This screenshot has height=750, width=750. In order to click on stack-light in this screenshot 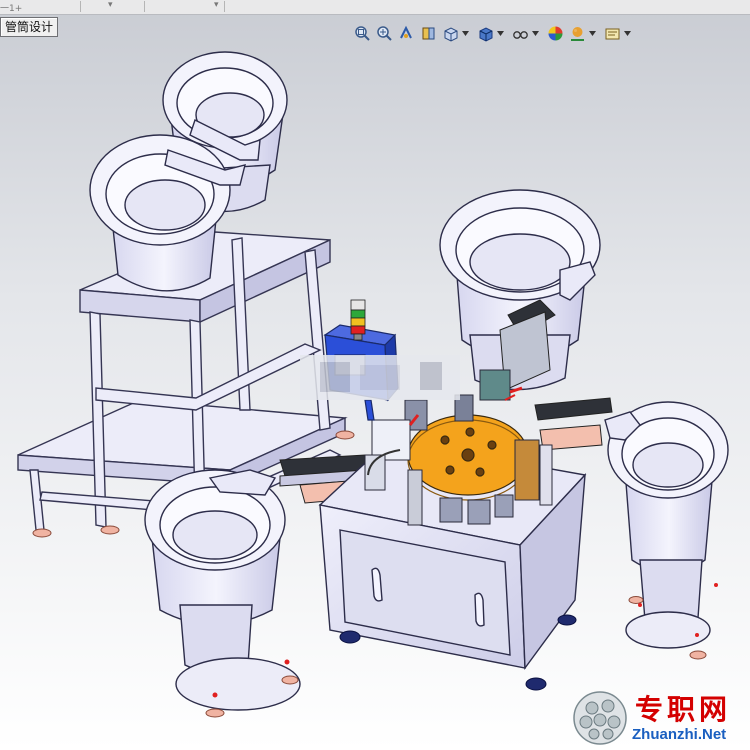, I will do `click(358, 320)`.